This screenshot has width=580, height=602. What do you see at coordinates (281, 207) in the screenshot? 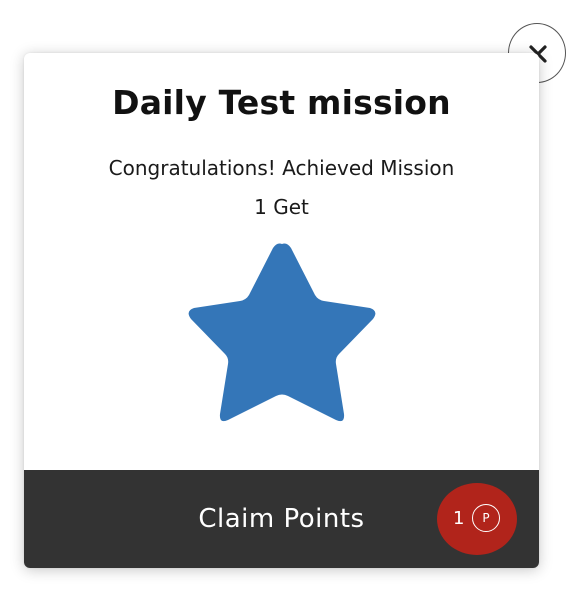
I see `reward-text: 1 Get` at bounding box center [281, 207].